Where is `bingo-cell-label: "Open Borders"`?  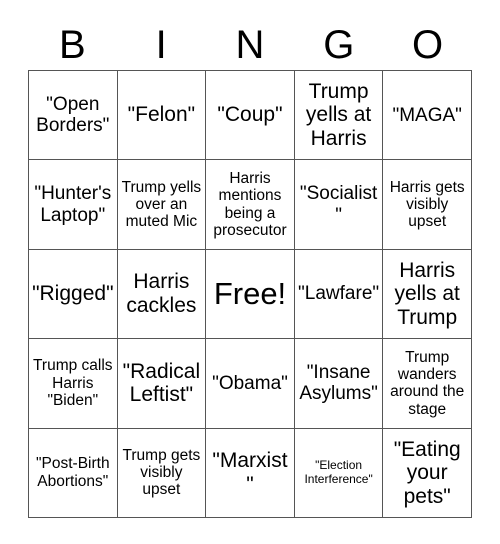
bingo-cell-label: "Open Borders" is located at coordinates (73, 115).